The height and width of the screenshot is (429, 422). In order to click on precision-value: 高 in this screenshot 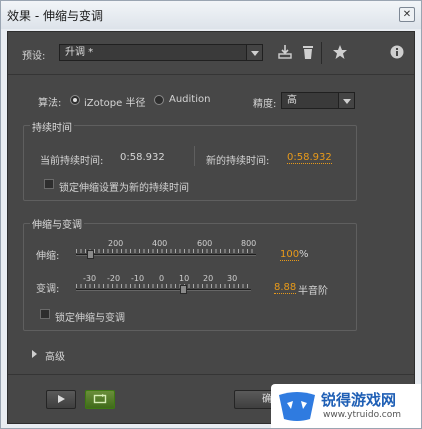, I will do `click(292, 100)`.